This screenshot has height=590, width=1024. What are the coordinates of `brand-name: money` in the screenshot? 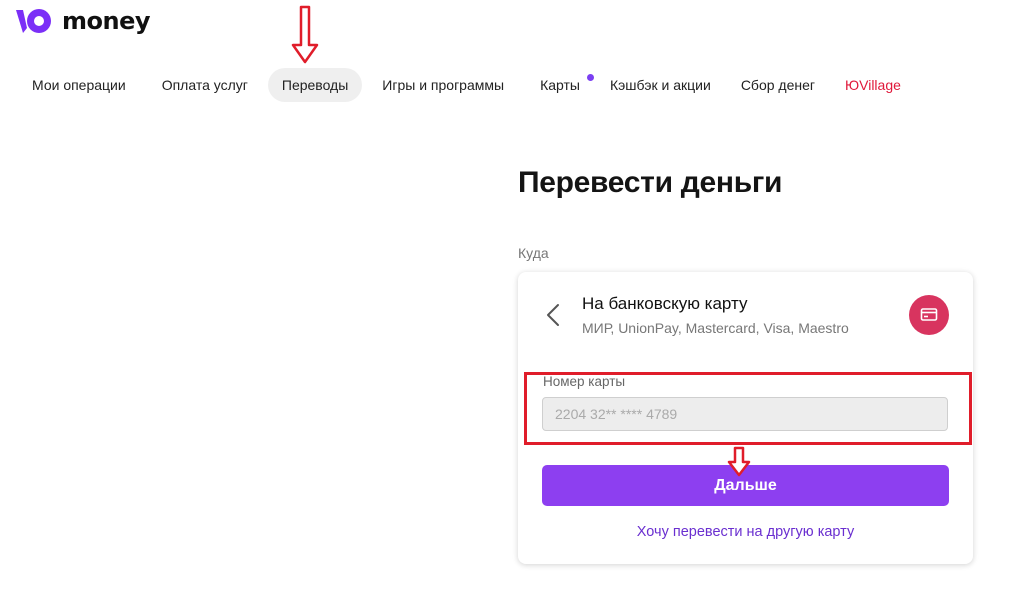 It's located at (106, 21).